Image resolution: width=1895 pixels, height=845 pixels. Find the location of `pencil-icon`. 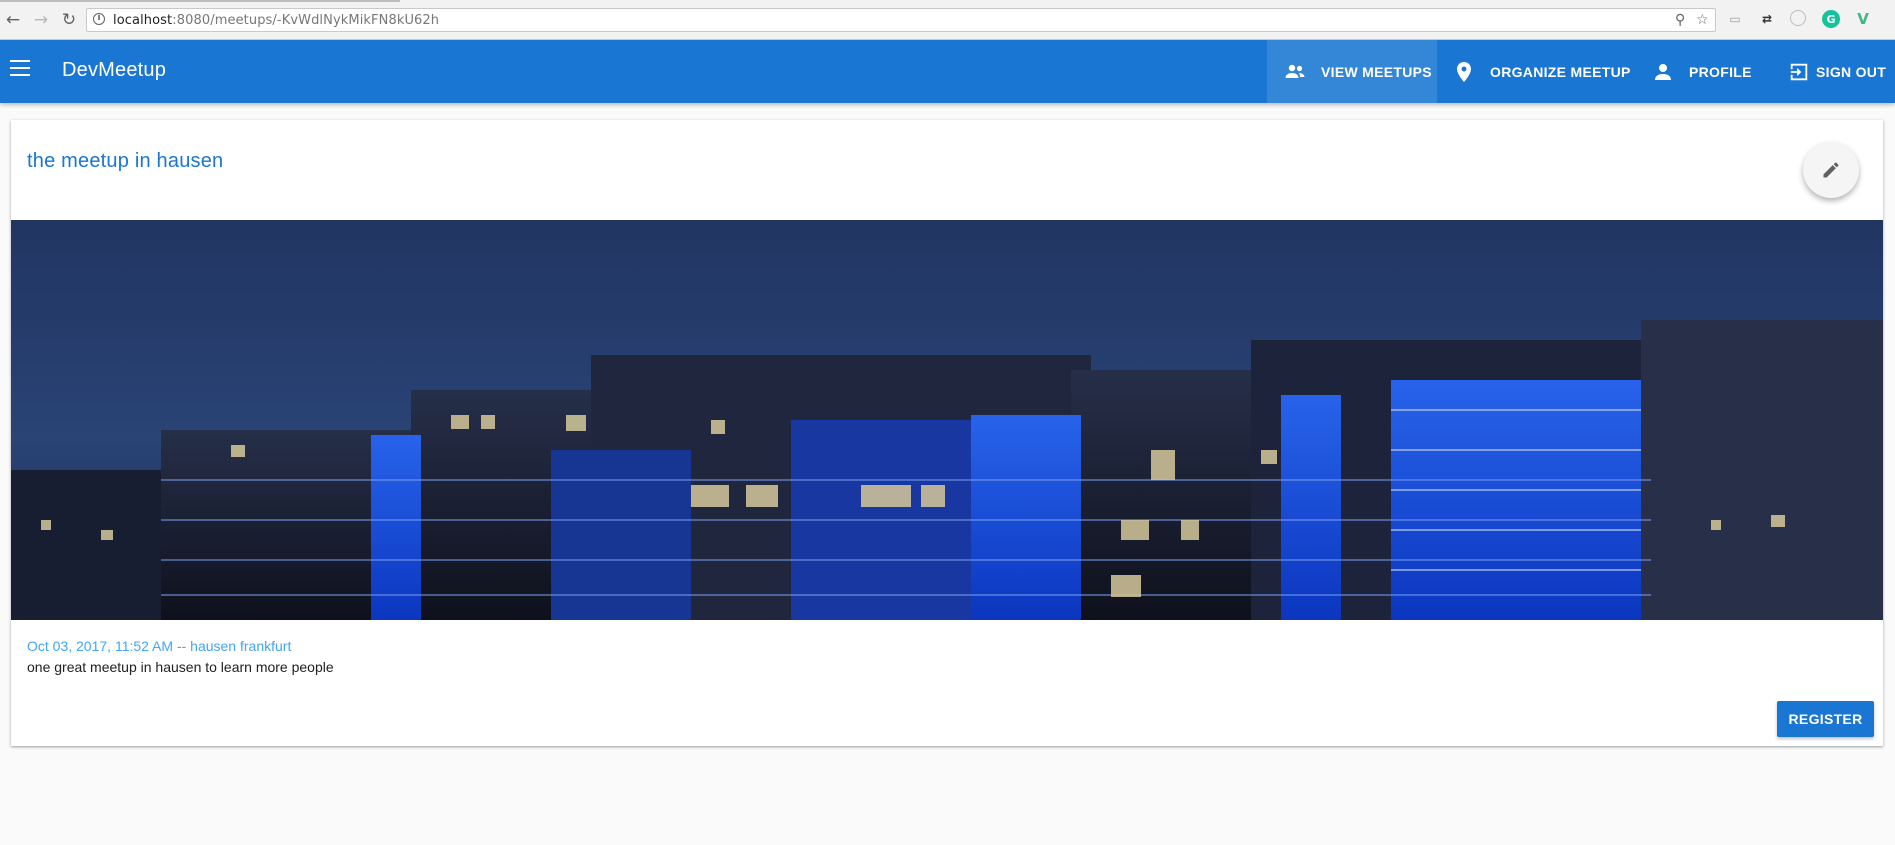

pencil-icon is located at coordinates (1831, 170).